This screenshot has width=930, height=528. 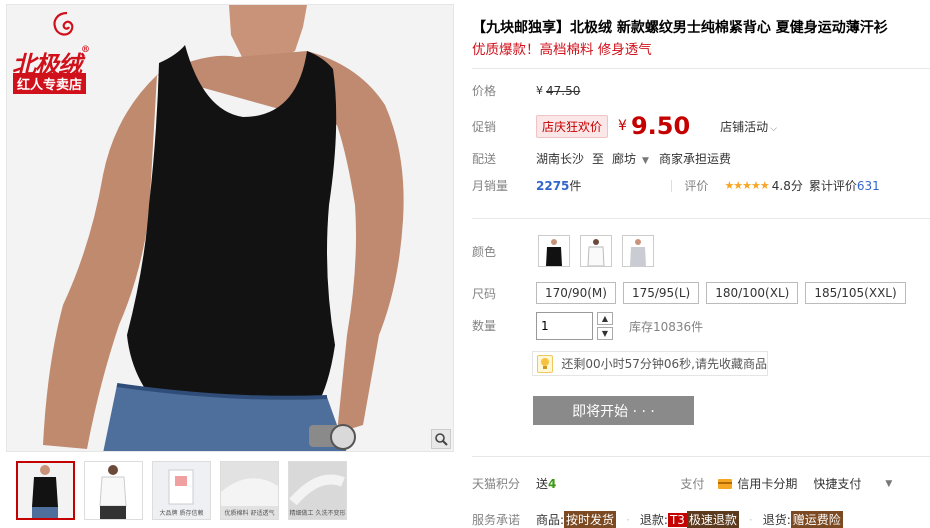 What do you see at coordinates (816, 519) in the screenshot?
I see `service-return-tag: 赠运费险` at bounding box center [816, 519].